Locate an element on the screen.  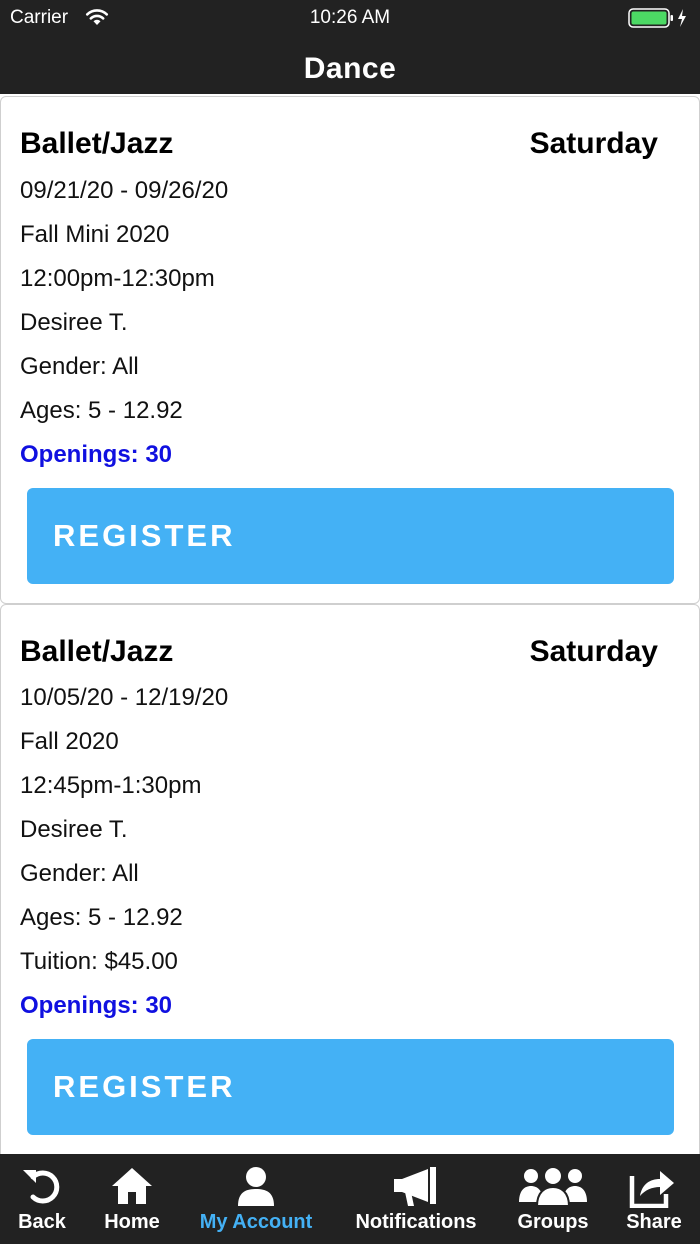
tab-groups-label: Groups is located at coordinates (553, 1222).